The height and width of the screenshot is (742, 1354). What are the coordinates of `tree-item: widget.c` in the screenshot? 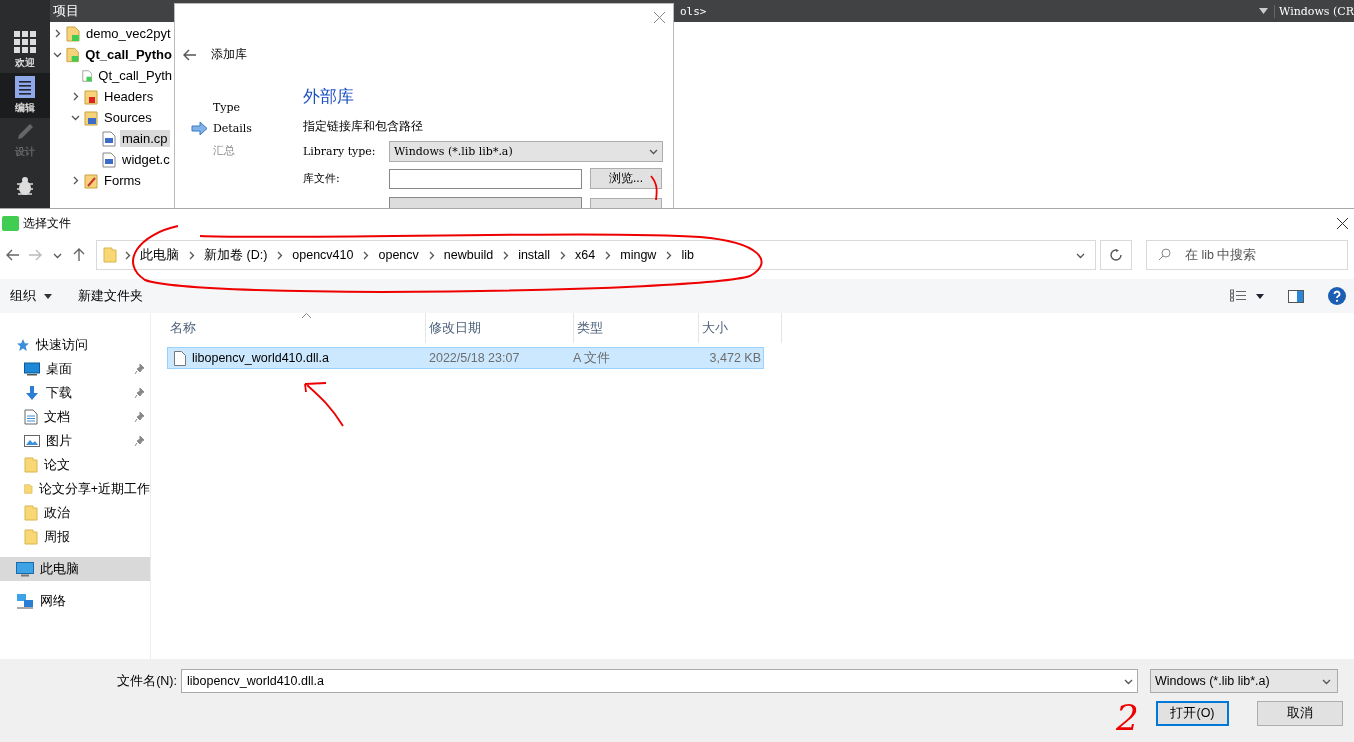 It's located at (146, 159).